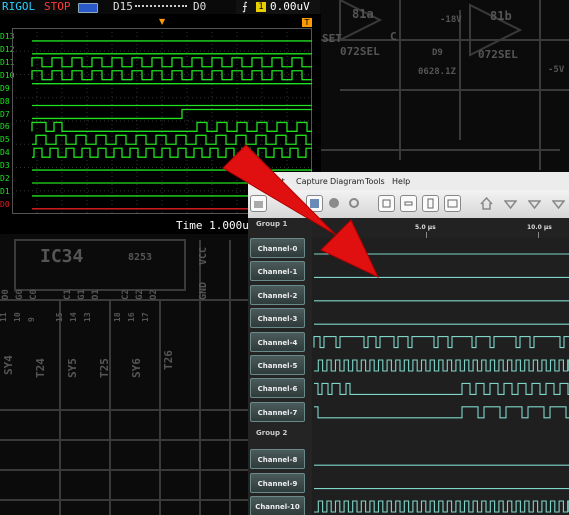 Image resolution: width=569 pixels, height=515 pixels. What do you see at coordinates (261, 7) in the screenshot?
I see `trigger-source: 1` at bounding box center [261, 7].